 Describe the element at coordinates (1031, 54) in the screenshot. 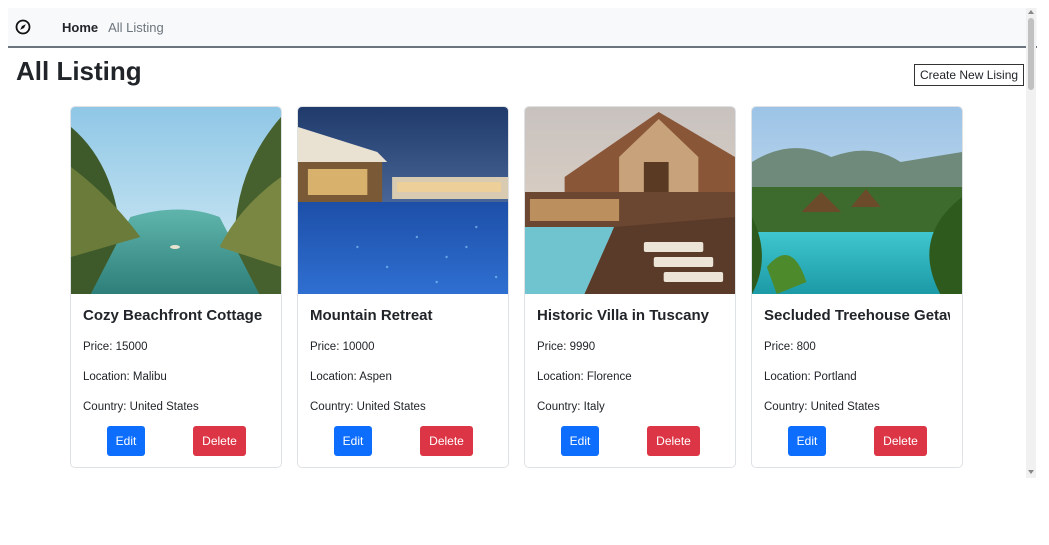

I see `scroll-thumb` at that location.